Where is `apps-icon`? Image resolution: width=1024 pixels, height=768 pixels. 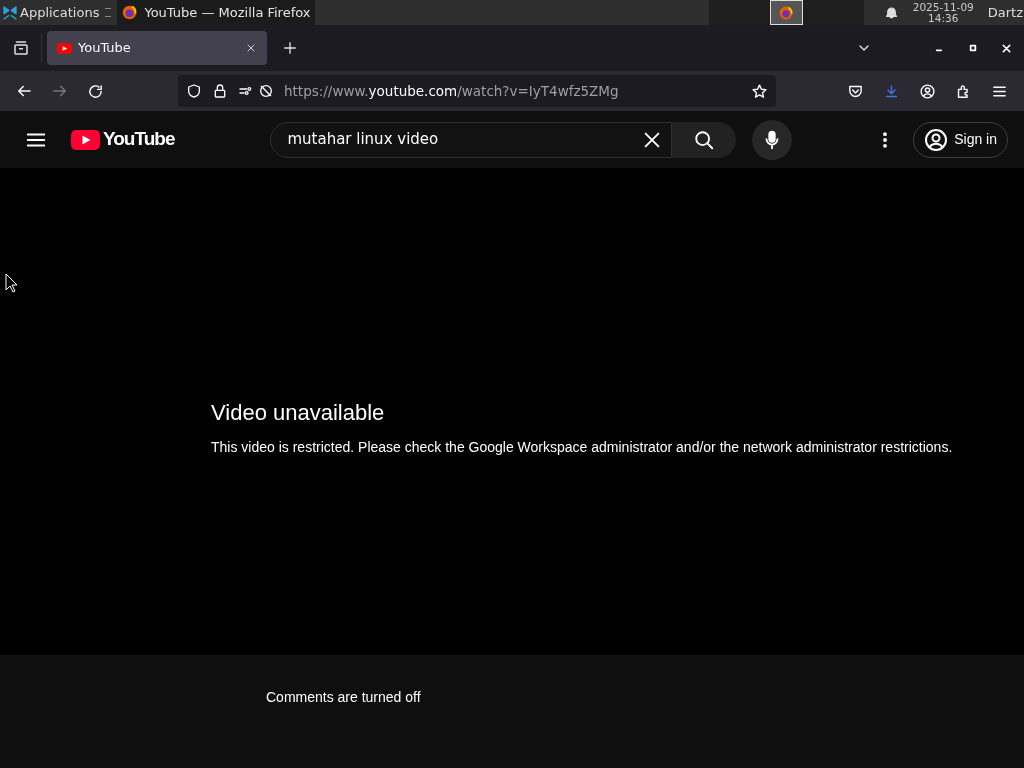
apps-icon is located at coordinates (10, 12).